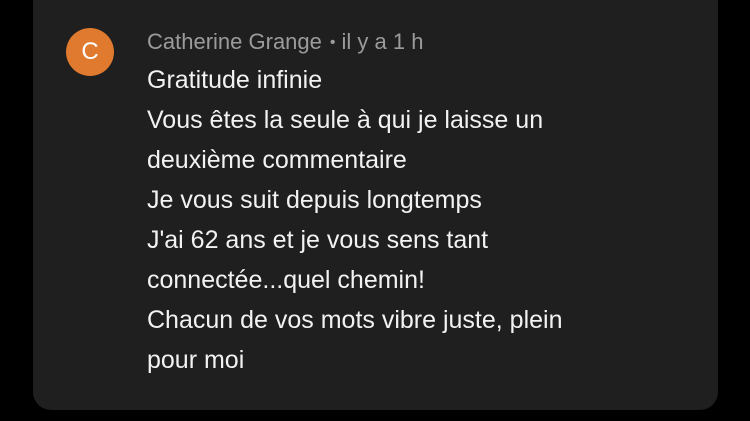  I want to click on comment-line: connectée...quel chemin!, so click(286, 280).